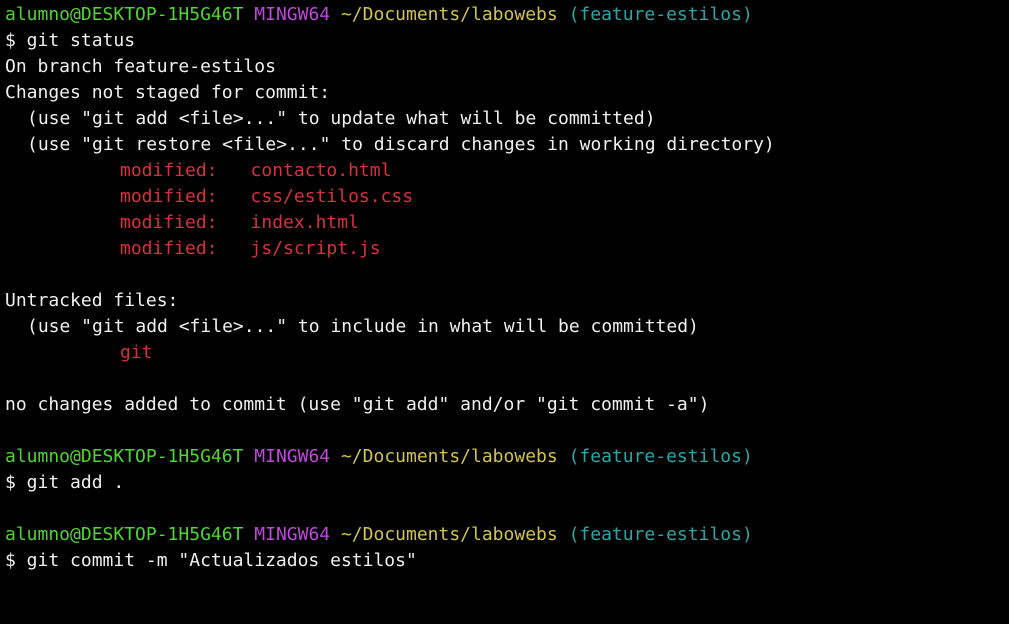 The image size is (1009, 624). Describe the element at coordinates (136, 352) in the screenshot. I see `untracked-file-name: git` at that location.